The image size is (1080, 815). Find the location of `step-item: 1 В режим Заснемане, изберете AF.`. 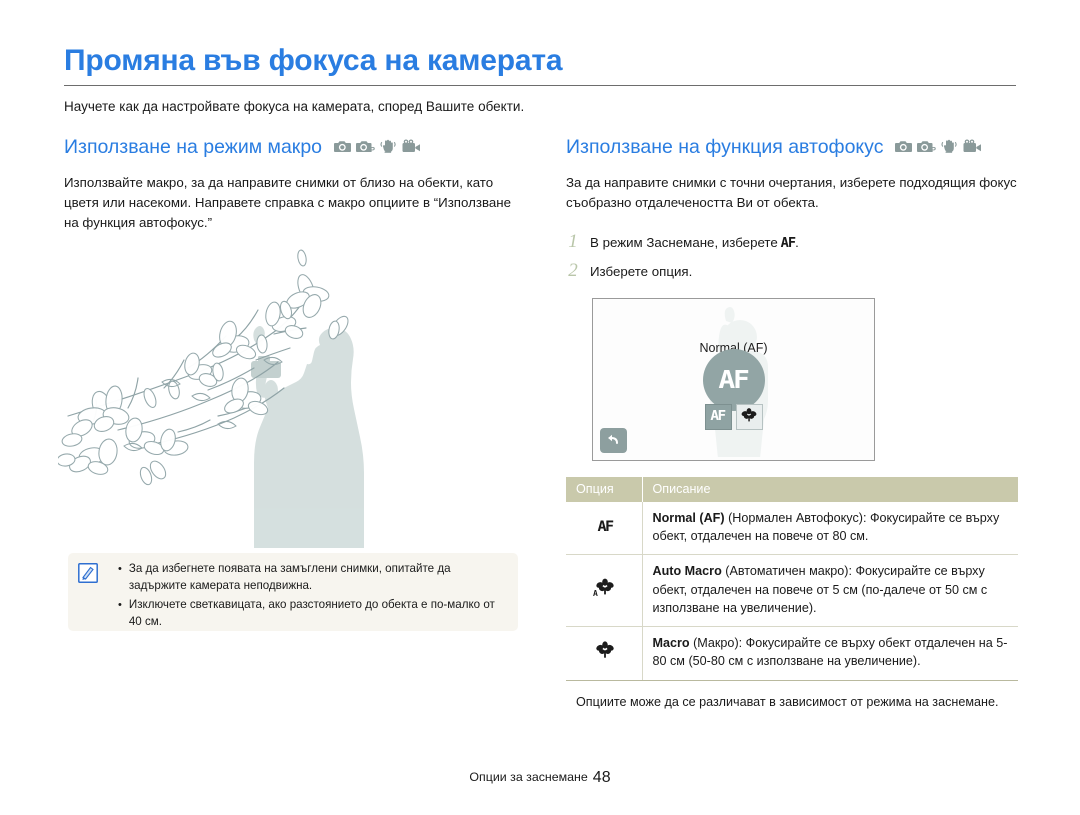

step-item: 1 В режим Заснемане, изберете AF. is located at coordinates (792, 242).